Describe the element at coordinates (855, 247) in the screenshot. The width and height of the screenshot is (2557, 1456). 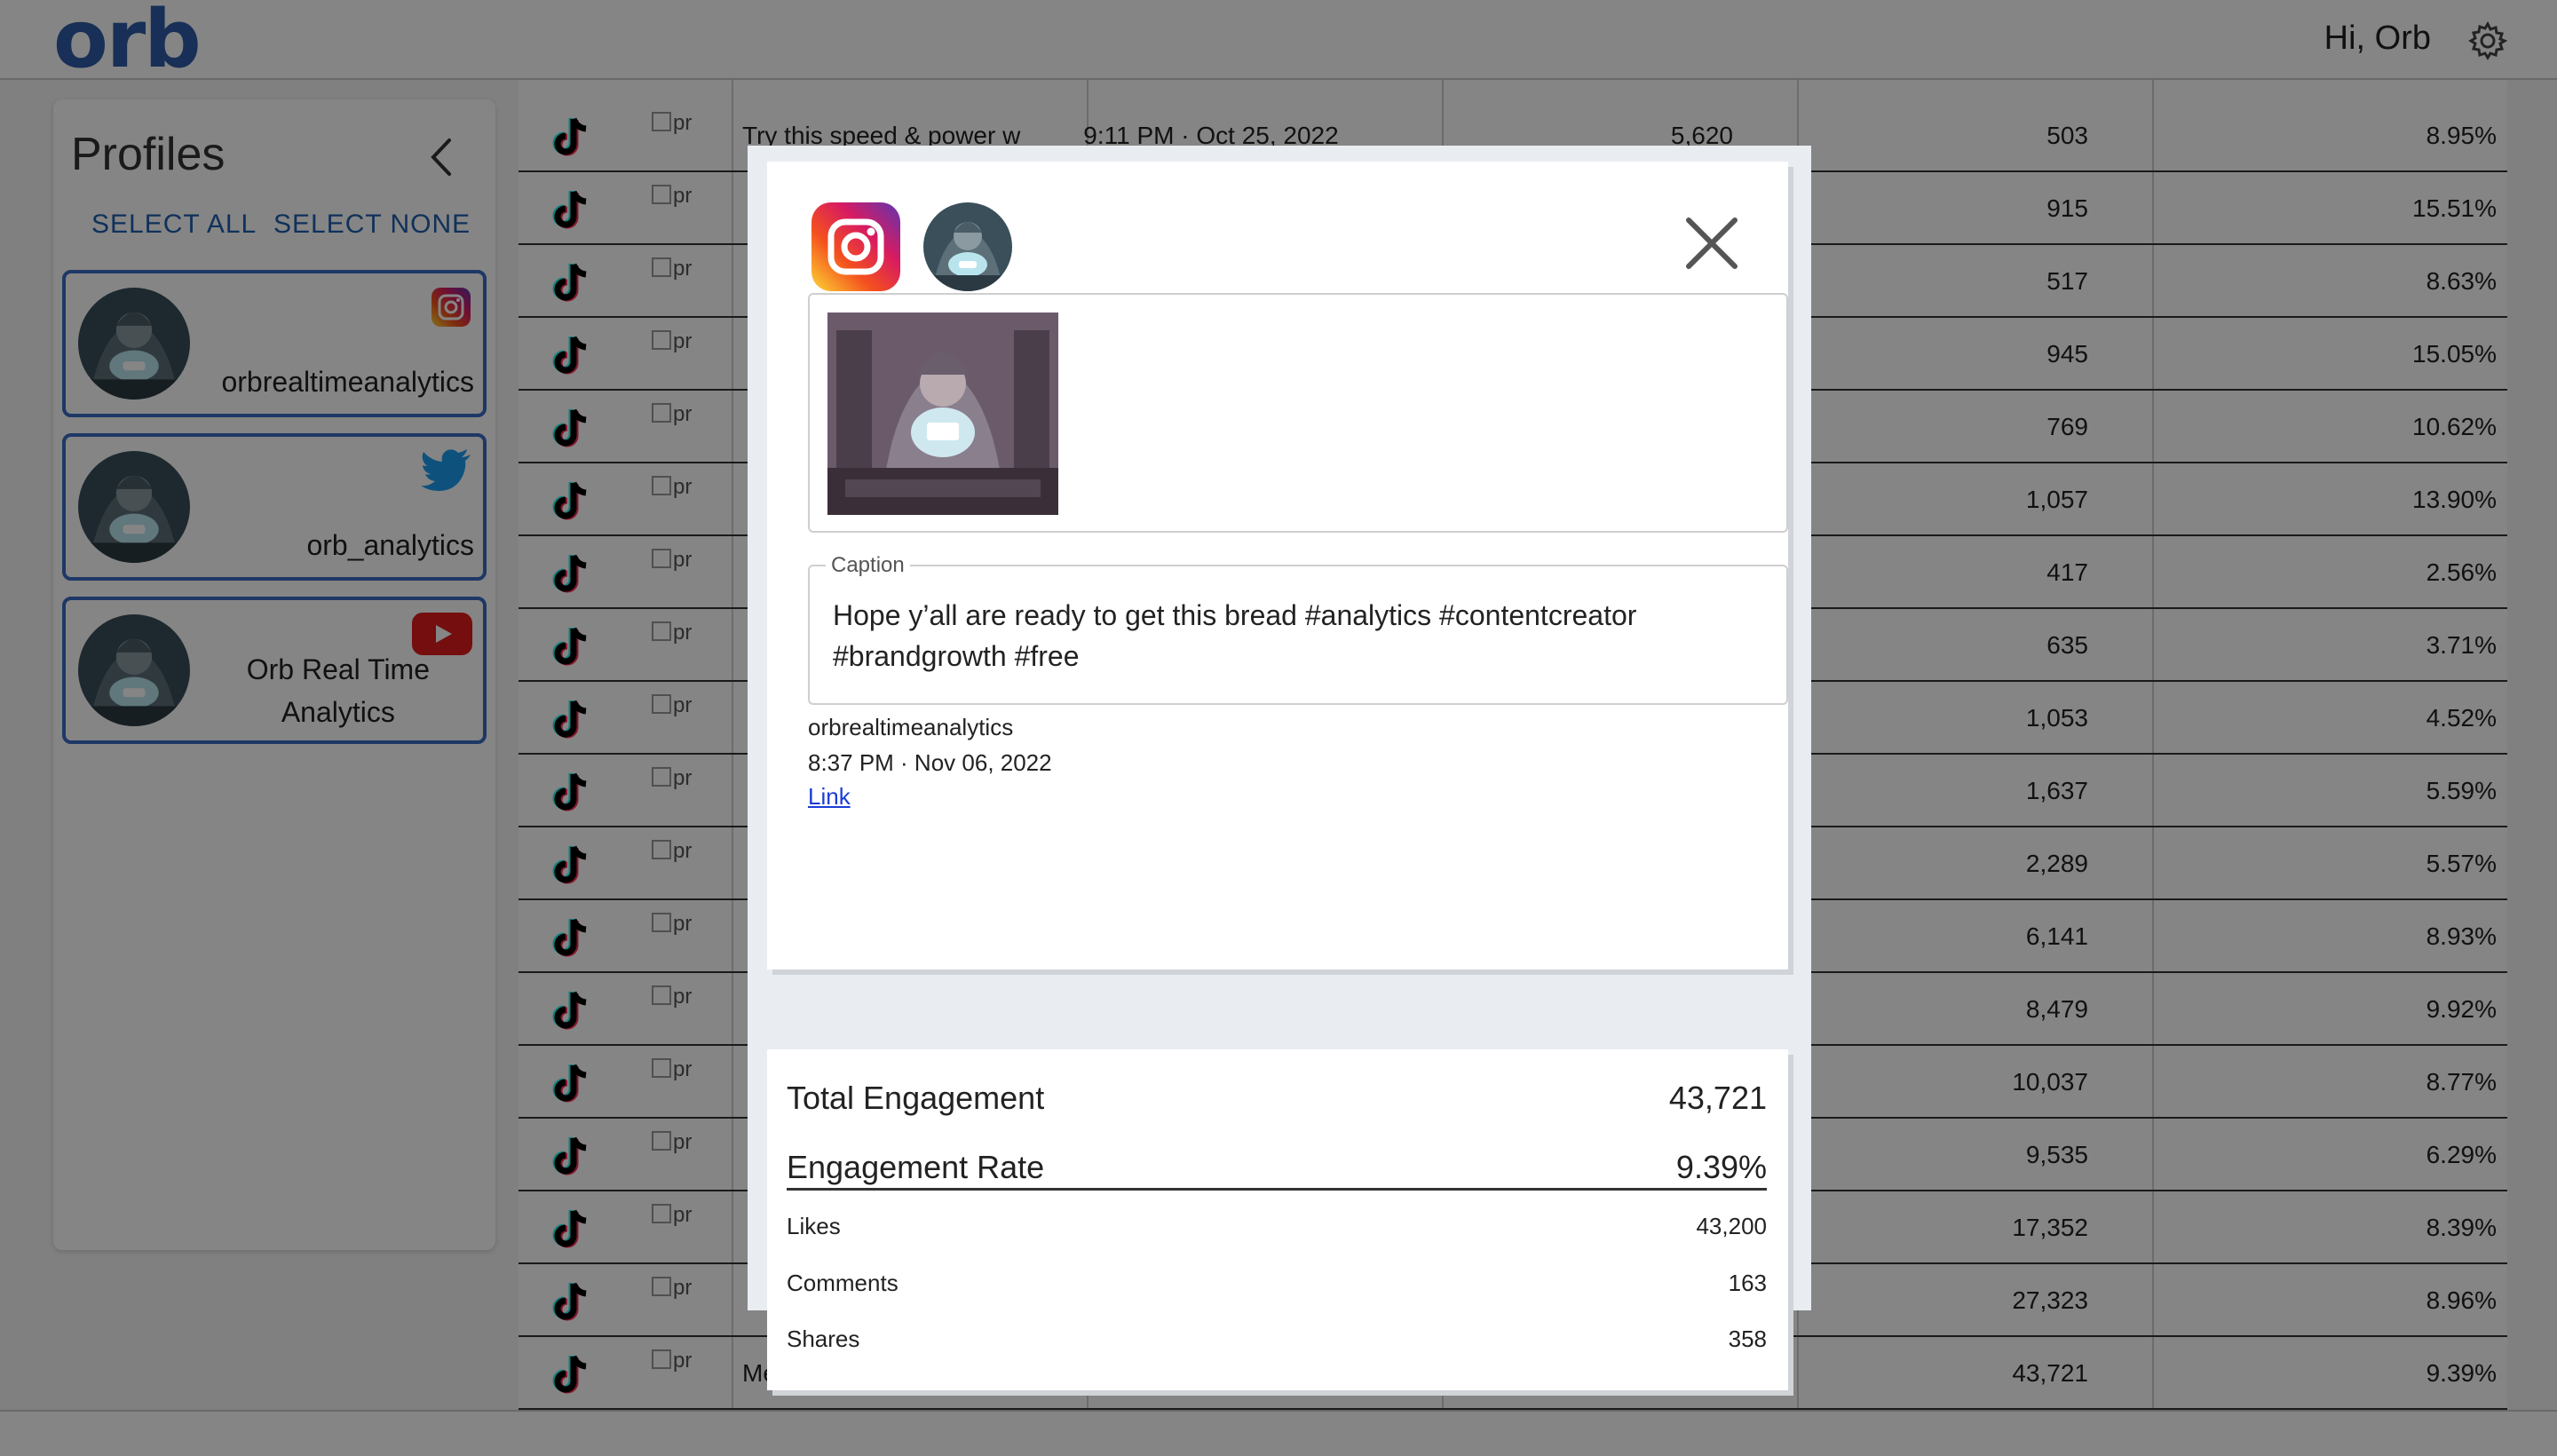
I see `instagram-icon` at that location.